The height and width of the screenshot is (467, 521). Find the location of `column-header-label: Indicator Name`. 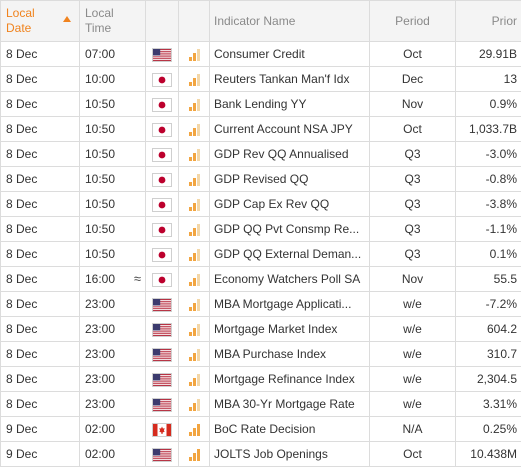

column-header-label: Indicator Name is located at coordinates (255, 20).